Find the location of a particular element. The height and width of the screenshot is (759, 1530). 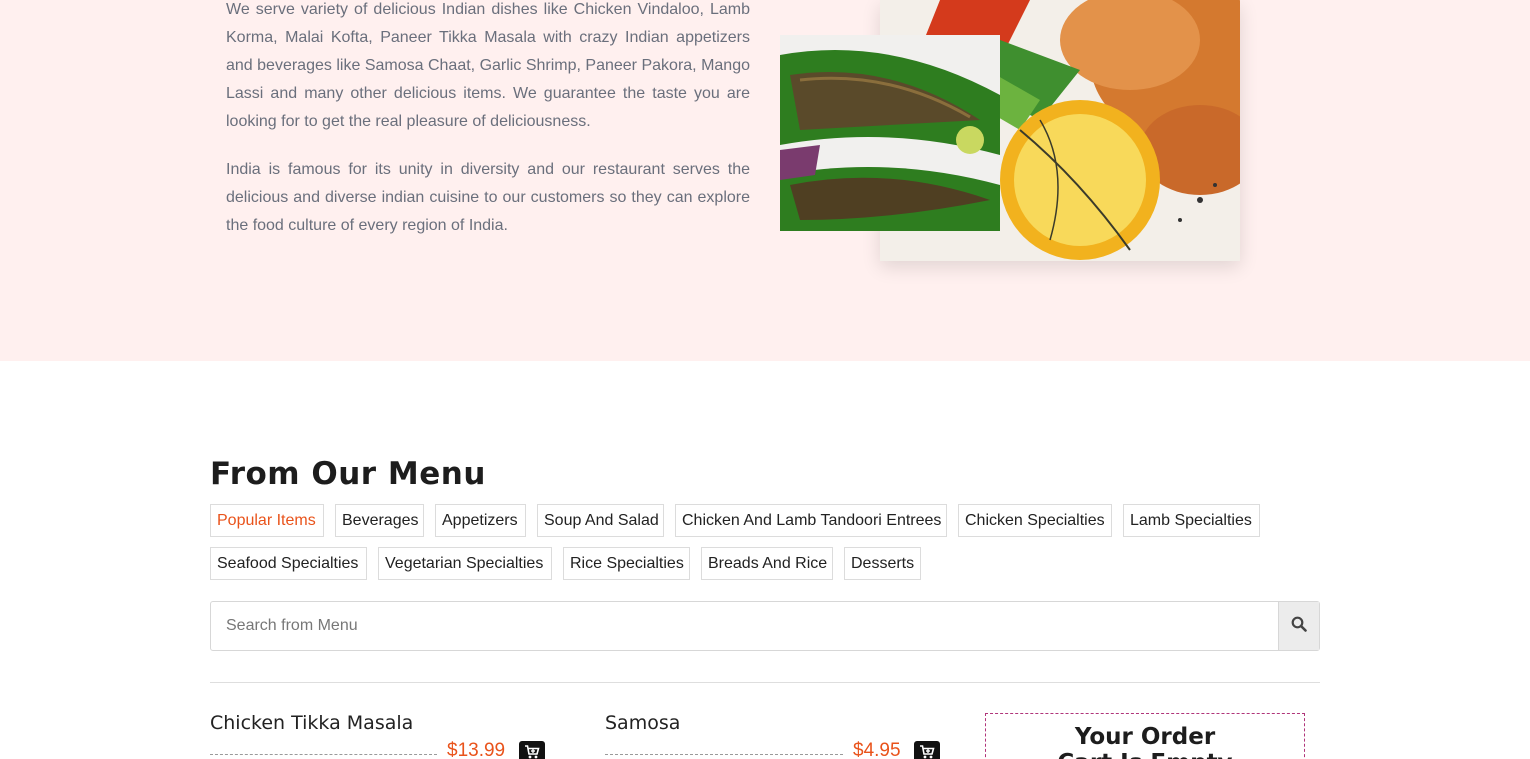

tab-appetizers: Appetizers is located at coordinates (480, 520).